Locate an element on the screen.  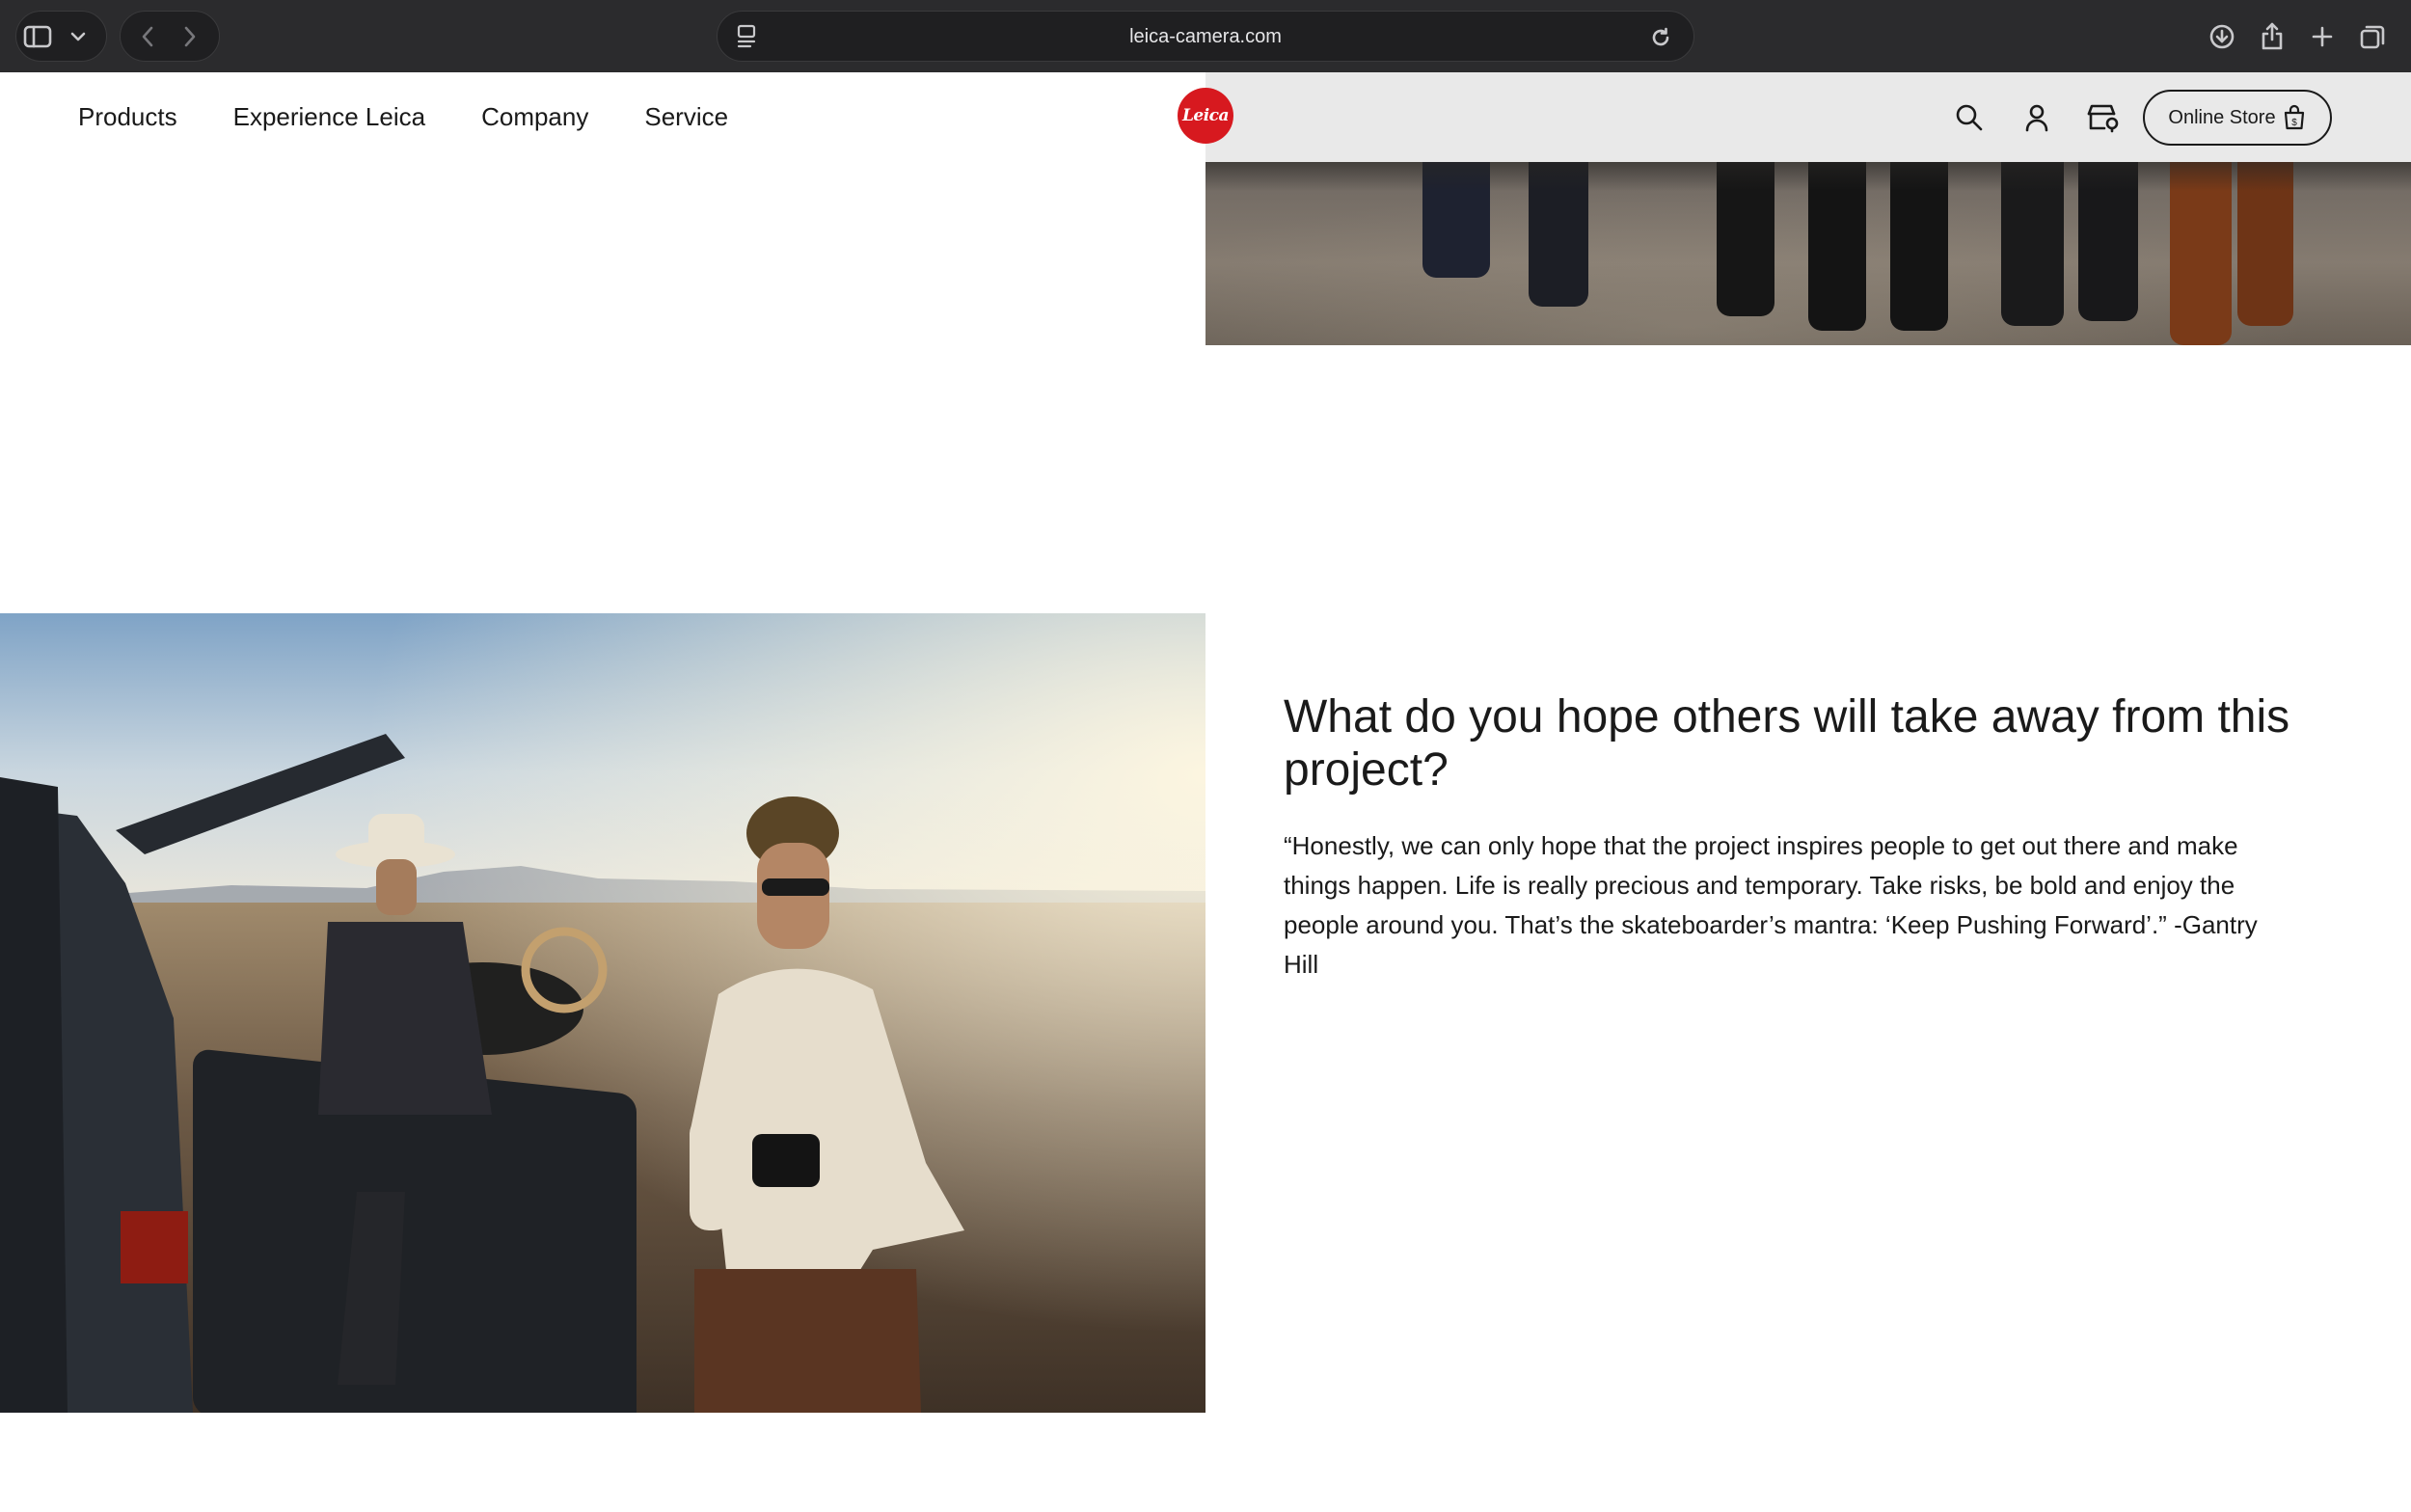
article-photo-legs is located at coordinates (1809, 253).